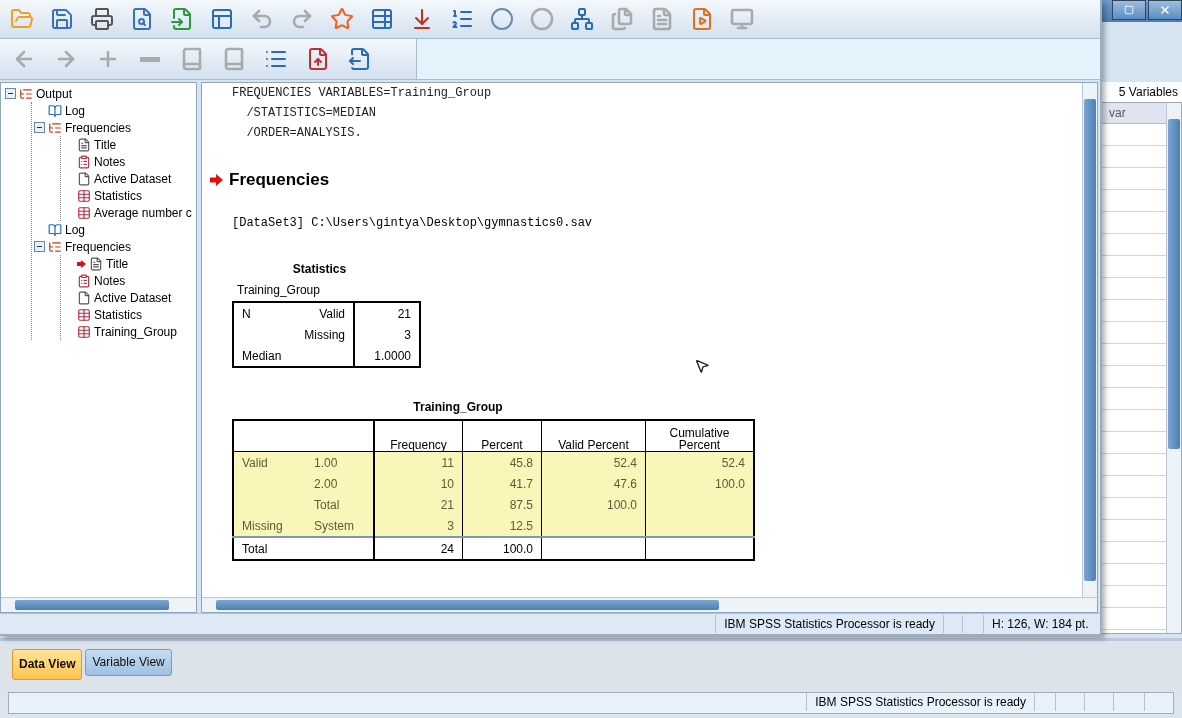 Image resolution: width=1182 pixels, height=718 pixels. What do you see at coordinates (279, 180) in the screenshot?
I see `section-heading: Frequencies` at bounding box center [279, 180].